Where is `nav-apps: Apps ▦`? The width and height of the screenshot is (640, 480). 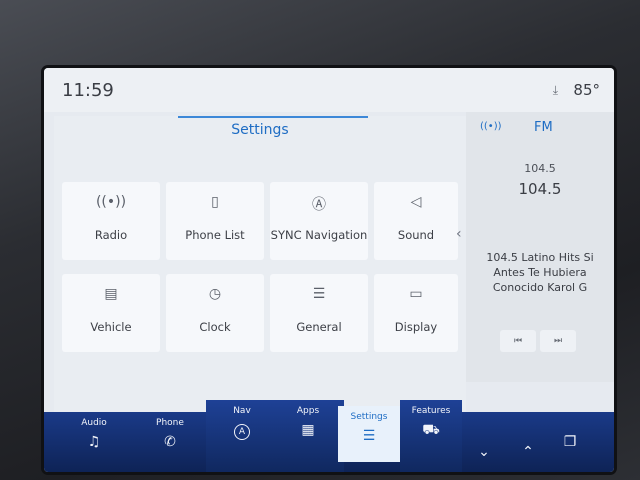 nav-apps: Apps ▦ is located at coordinates (308, 436).